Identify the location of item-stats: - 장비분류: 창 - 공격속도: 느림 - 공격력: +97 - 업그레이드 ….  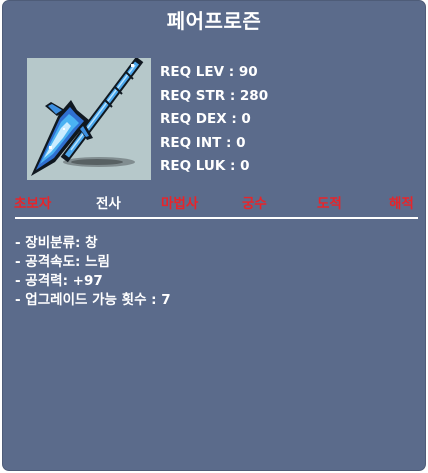
(93, 272).